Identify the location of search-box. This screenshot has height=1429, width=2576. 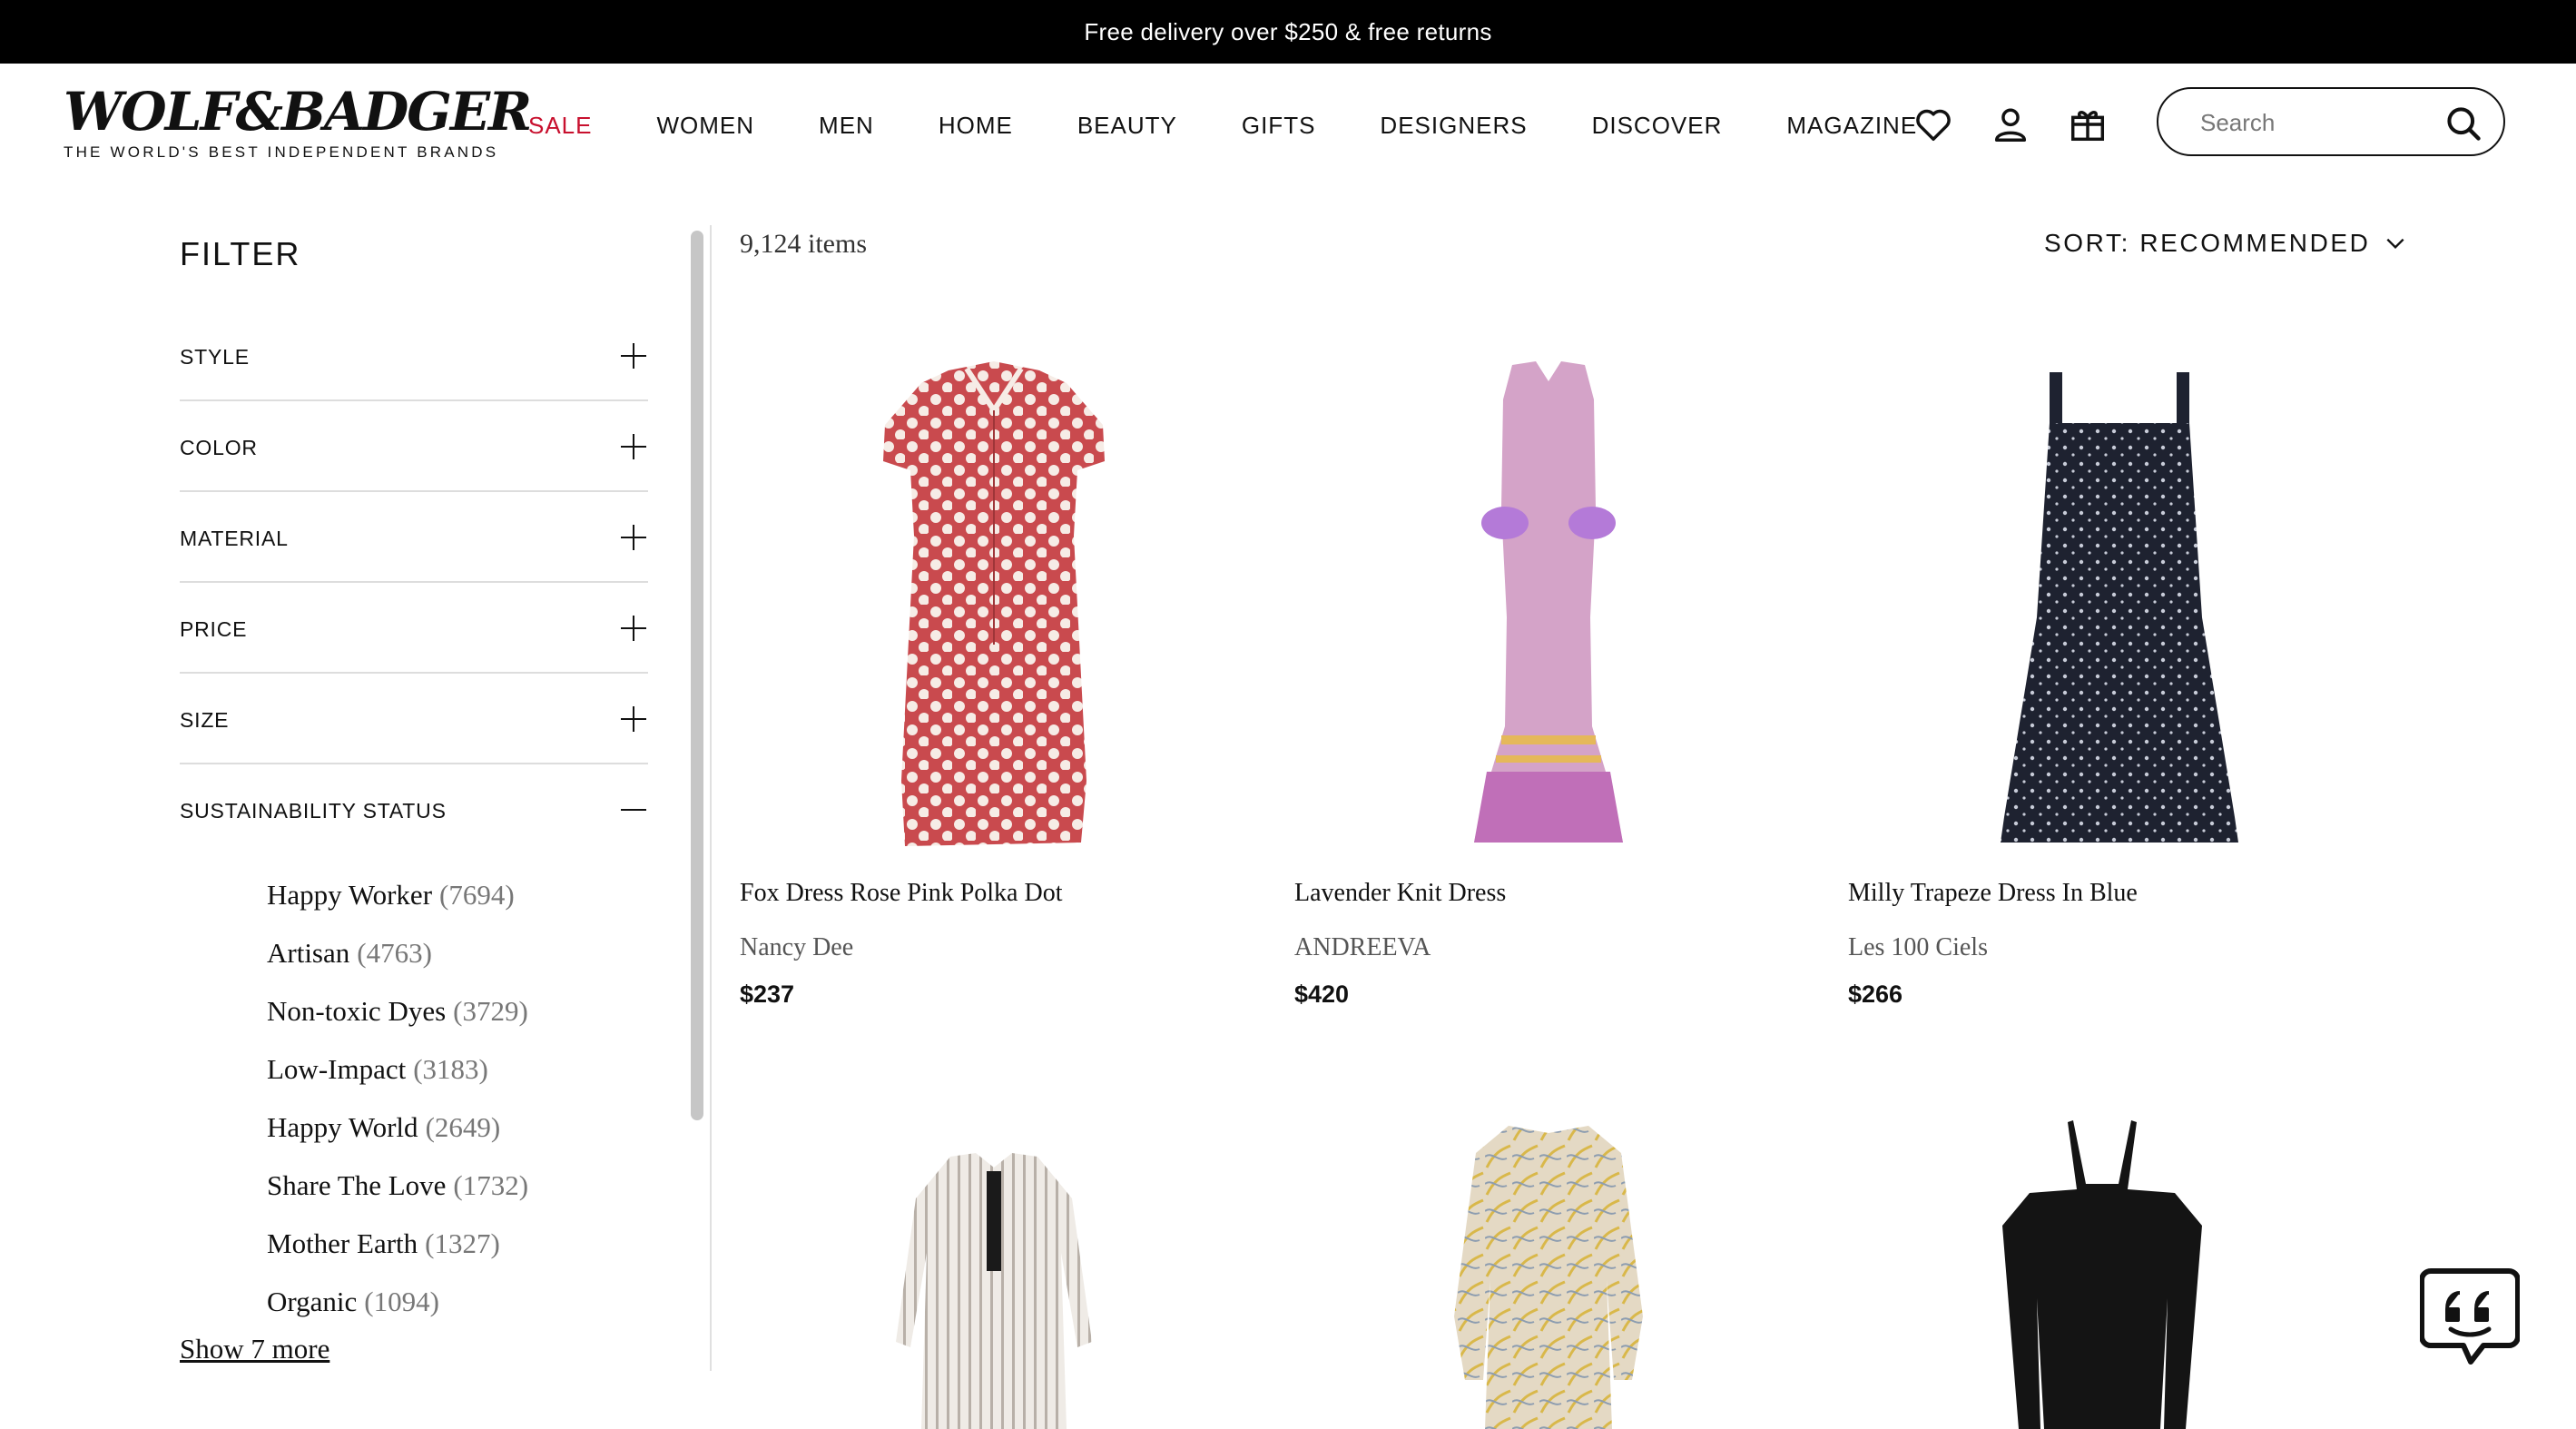
(2331, 121).